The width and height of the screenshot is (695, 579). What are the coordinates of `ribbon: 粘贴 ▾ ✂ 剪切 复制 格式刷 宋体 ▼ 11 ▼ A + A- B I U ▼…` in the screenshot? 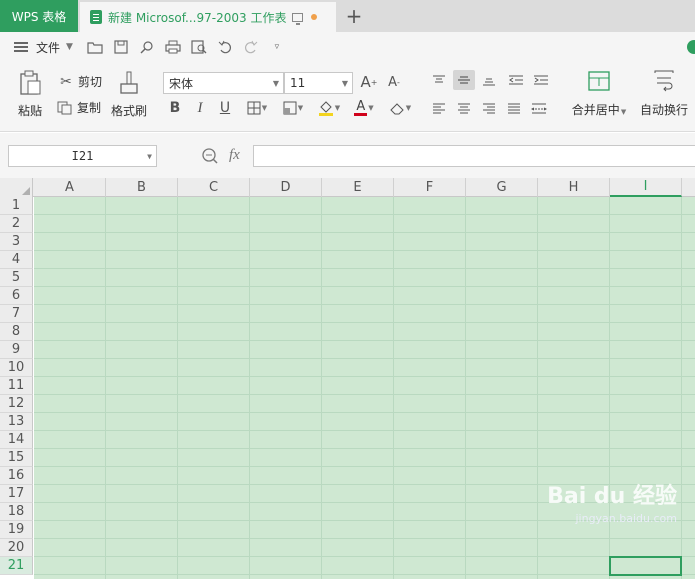 It's located at (347, 97).